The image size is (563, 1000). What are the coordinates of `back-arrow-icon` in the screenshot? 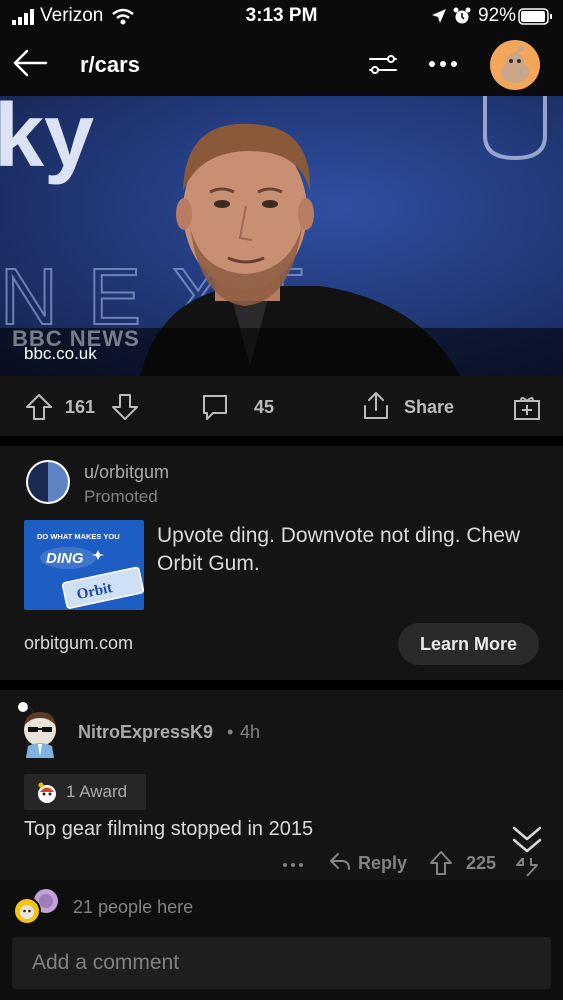 It's located at (30, 63).